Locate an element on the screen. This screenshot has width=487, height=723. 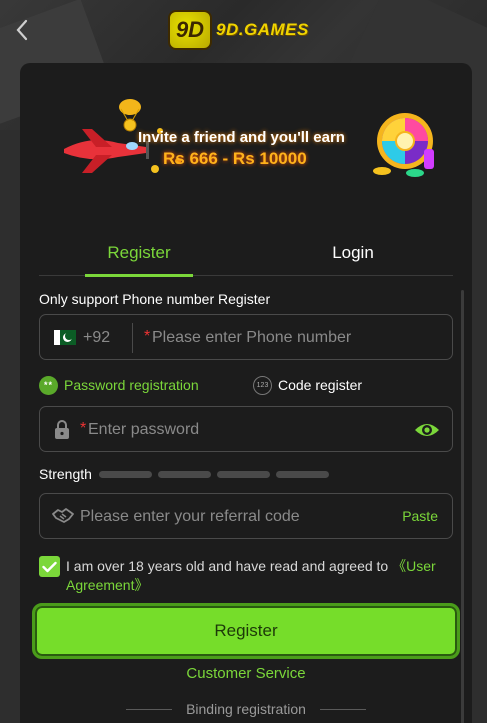
chevron-left-icon is located at coordinates (22, 30).